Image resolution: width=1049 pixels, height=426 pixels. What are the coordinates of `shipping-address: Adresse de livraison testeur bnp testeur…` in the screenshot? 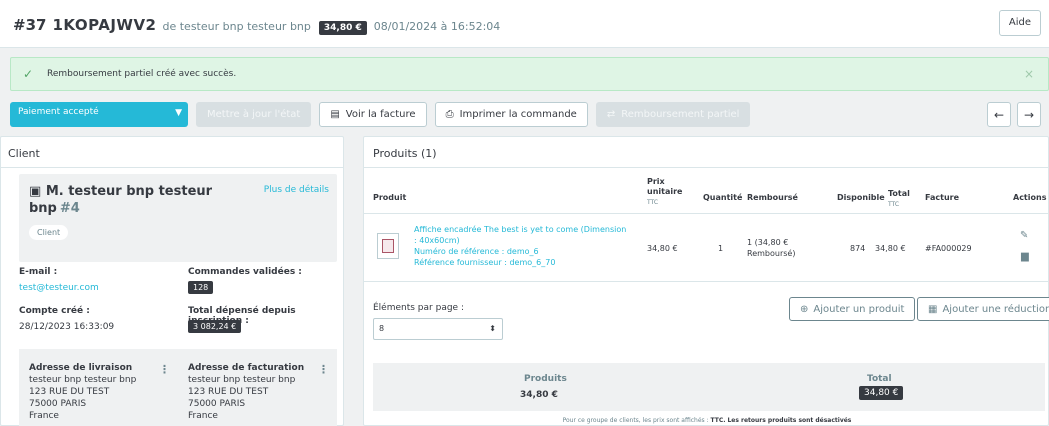 It's located at (82, 392).